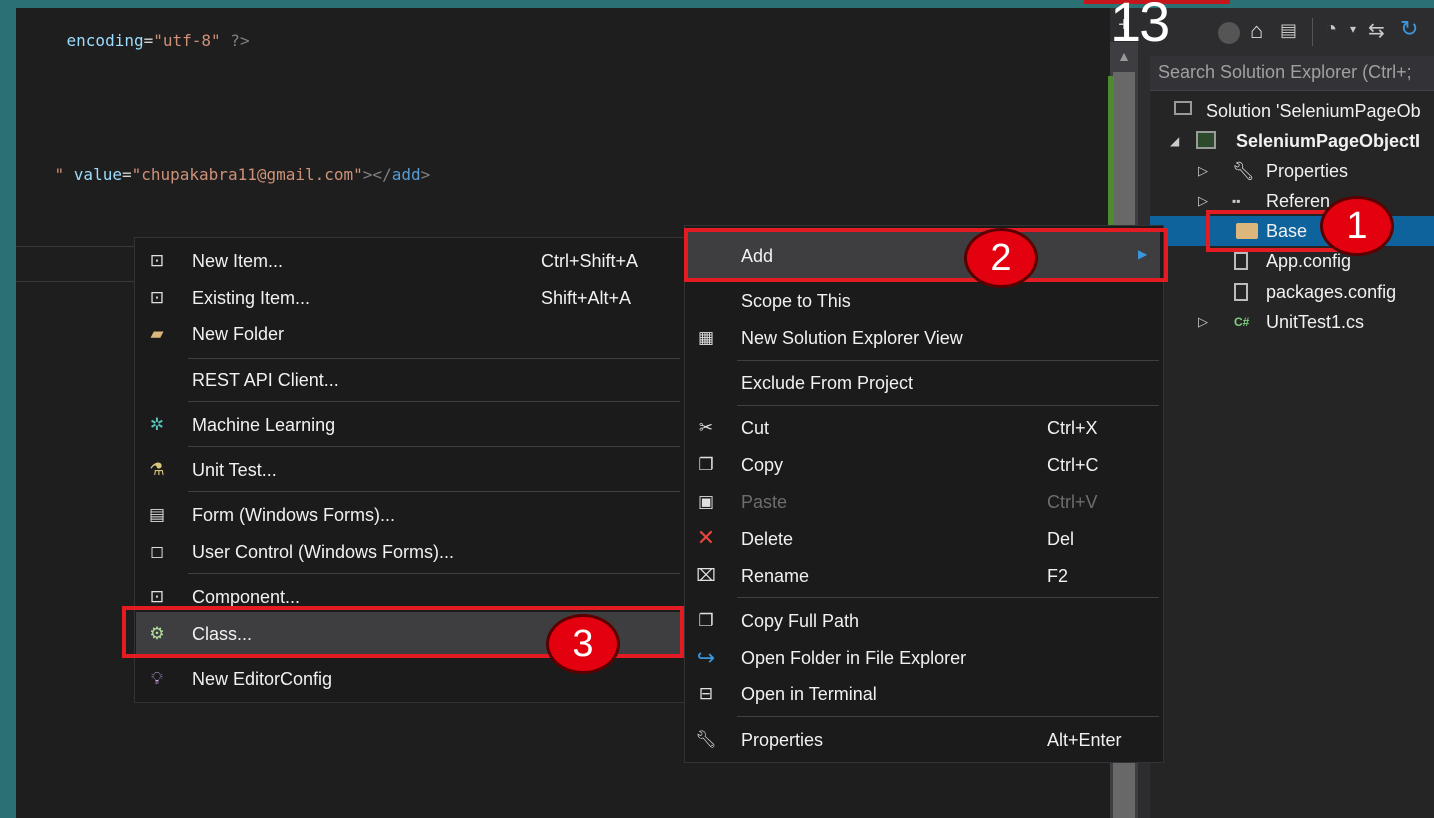 Image resolution: width=1434 pixels, height=818 pixels. What do you see at coordinates (1376, 30) in the screenshot?
I see `sync-with-document-icon: ⇆` at bounding box center [1376, 30].